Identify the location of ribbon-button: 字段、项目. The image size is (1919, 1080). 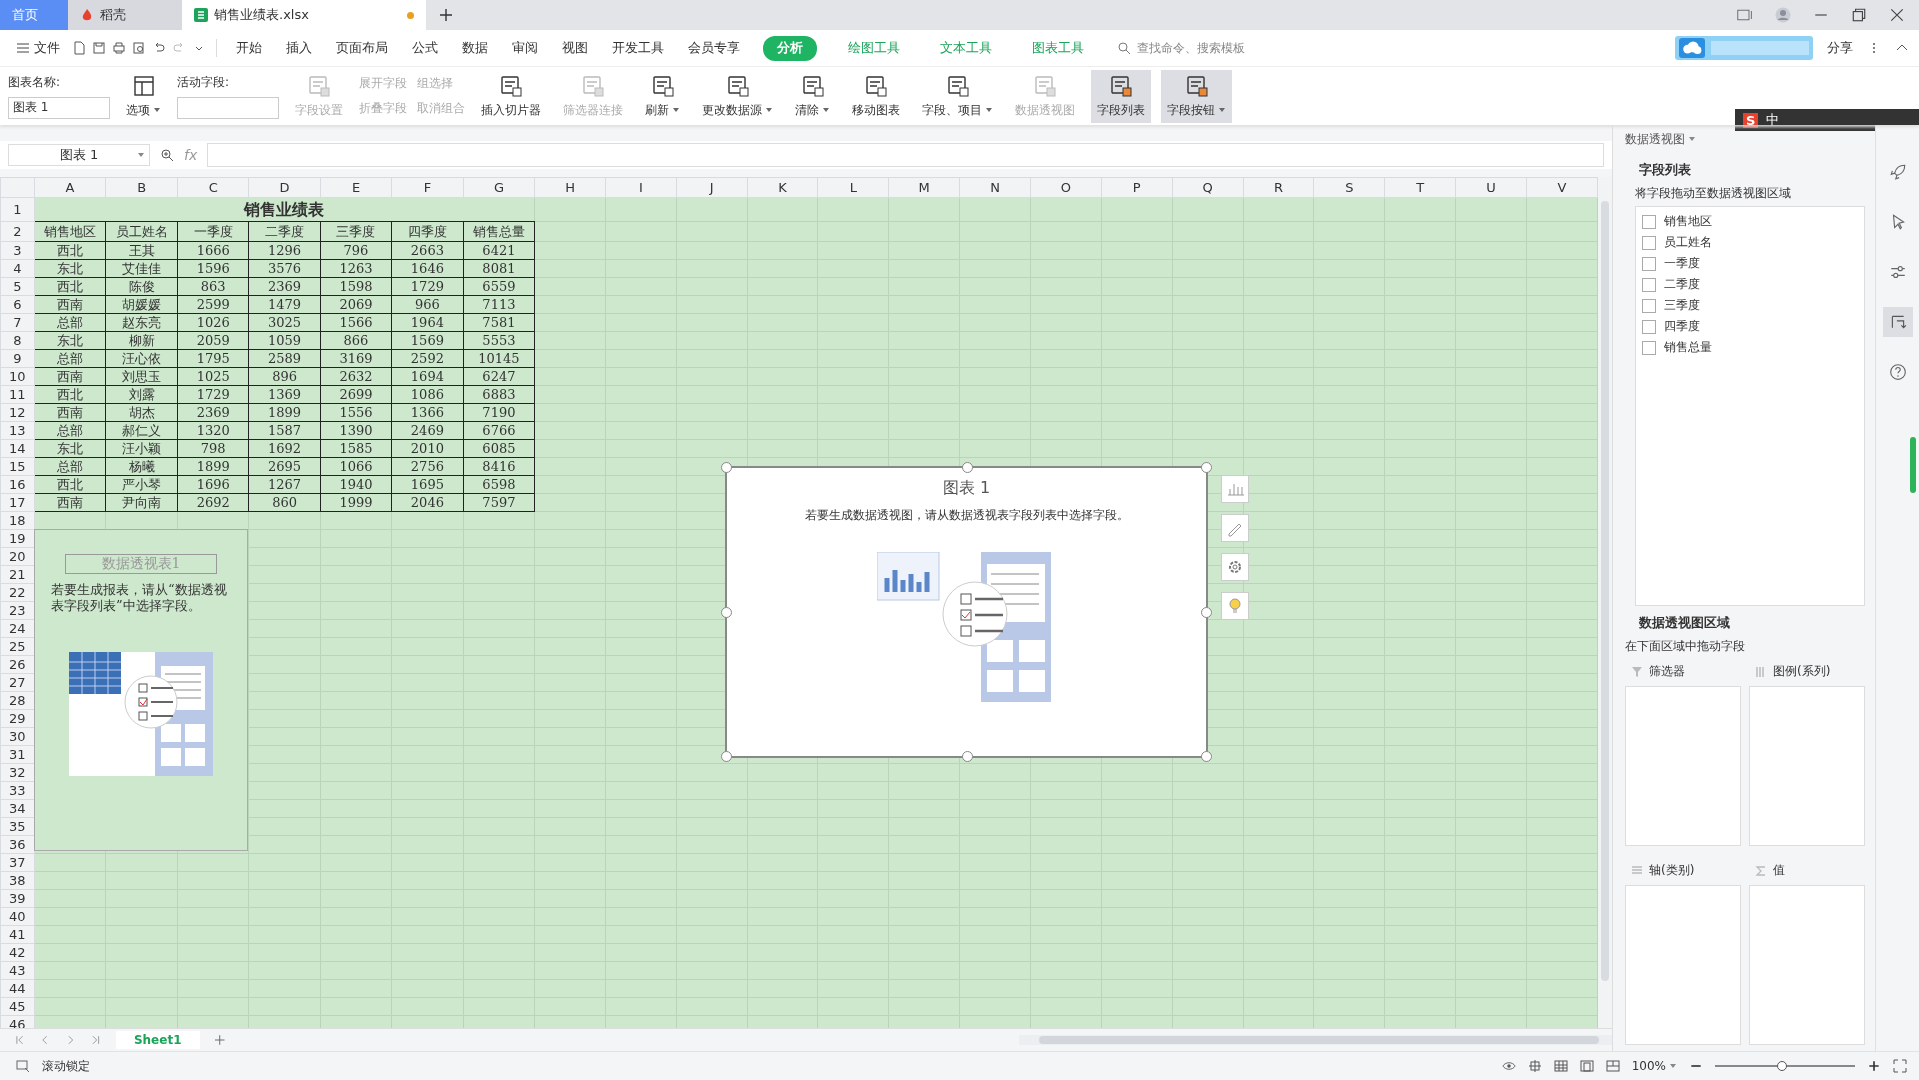
(957, 96).